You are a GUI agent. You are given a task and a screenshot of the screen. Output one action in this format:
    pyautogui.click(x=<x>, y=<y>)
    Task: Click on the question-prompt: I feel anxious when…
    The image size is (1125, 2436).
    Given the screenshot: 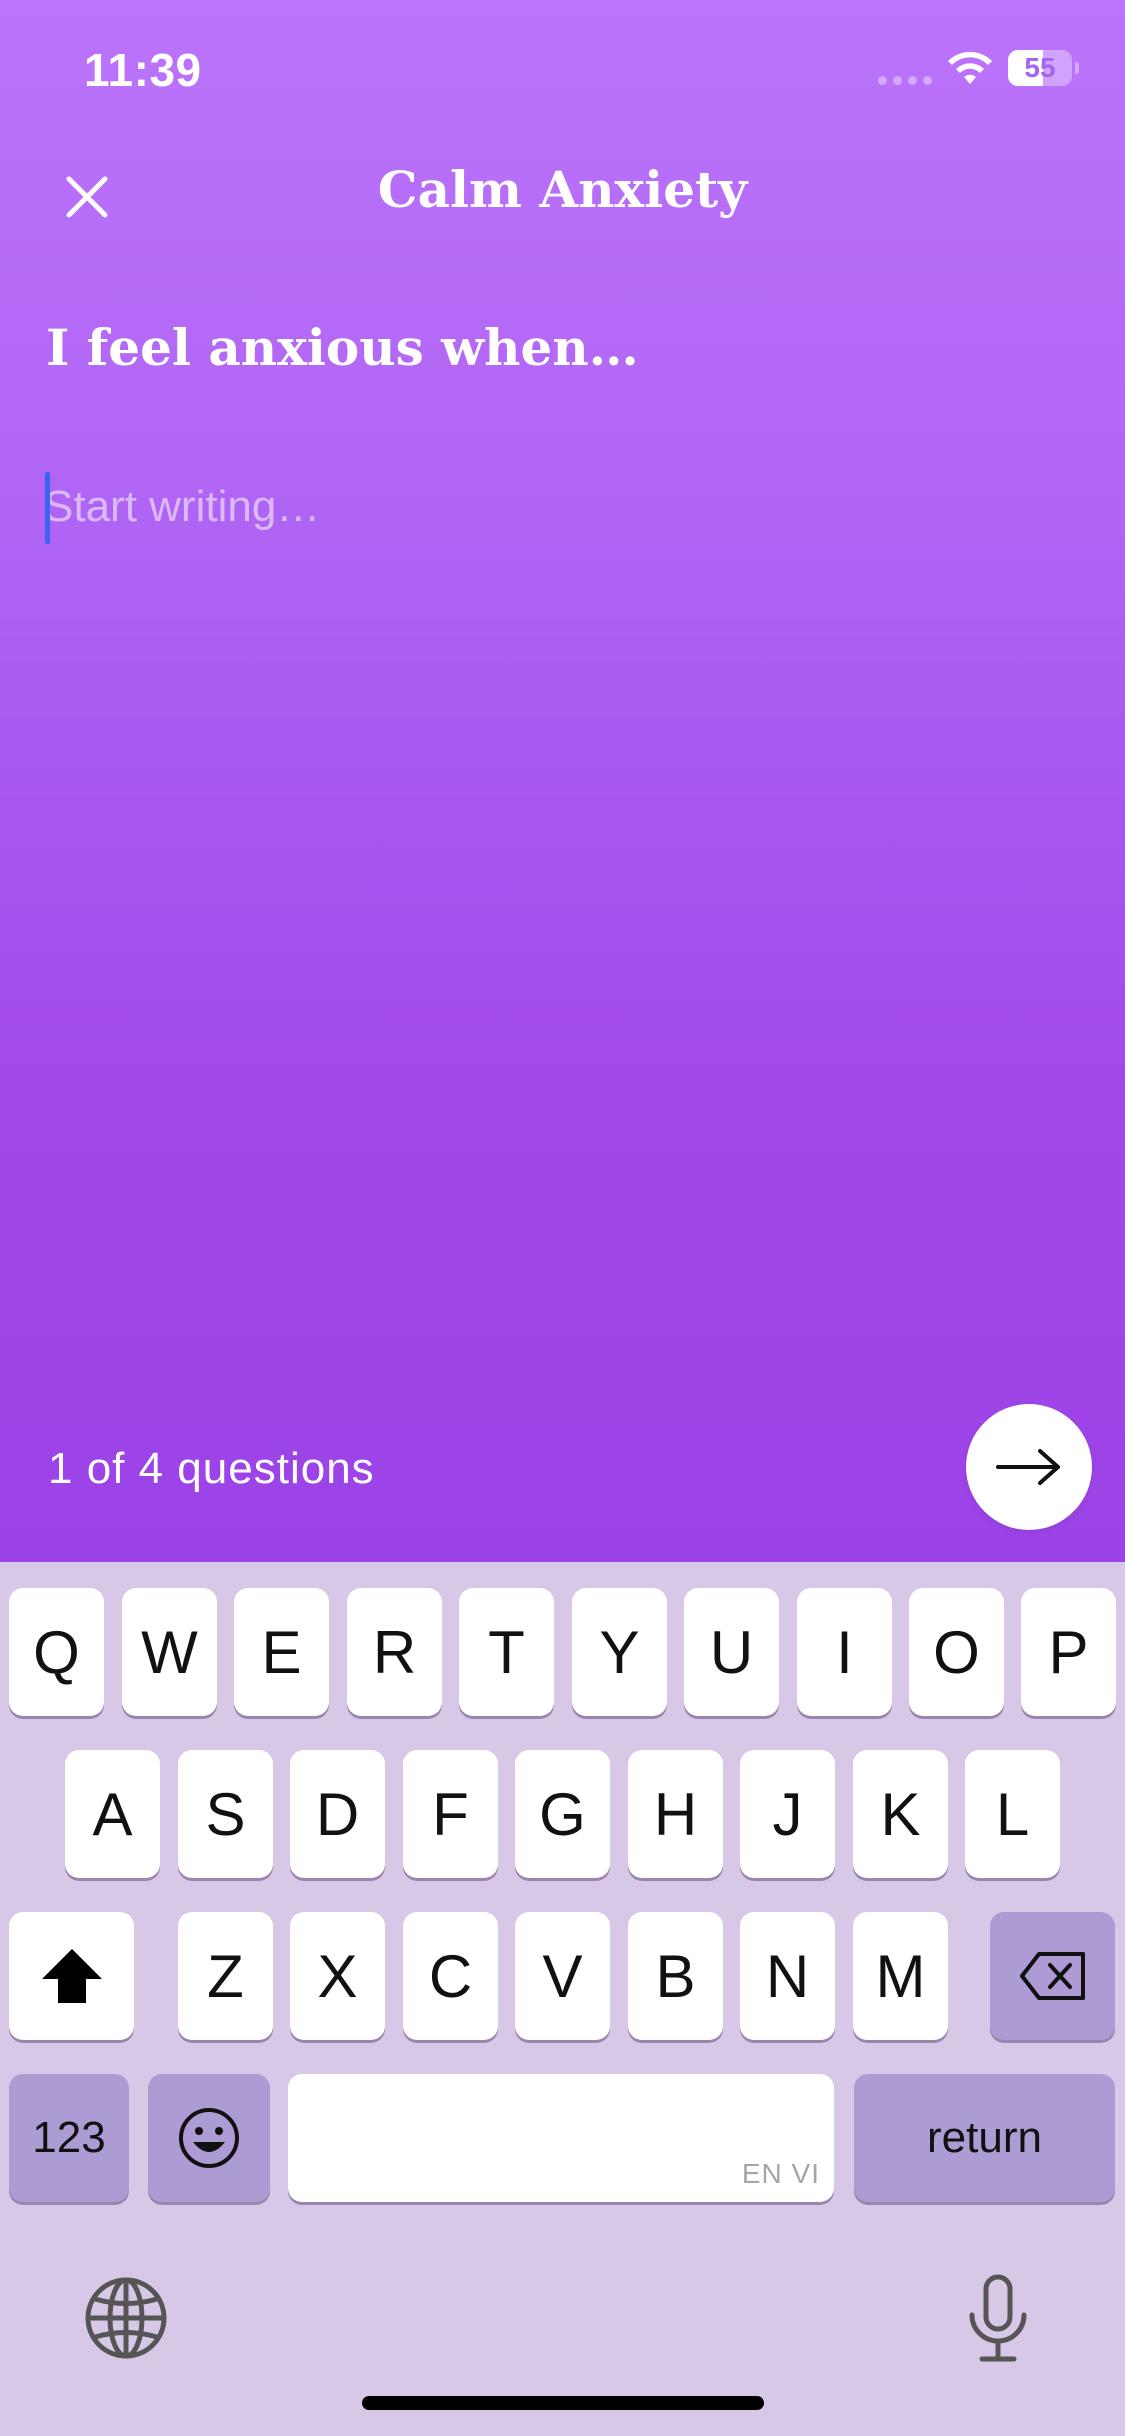 What is the action you would take?
    pyautogui.click(x=342, y=347)
    